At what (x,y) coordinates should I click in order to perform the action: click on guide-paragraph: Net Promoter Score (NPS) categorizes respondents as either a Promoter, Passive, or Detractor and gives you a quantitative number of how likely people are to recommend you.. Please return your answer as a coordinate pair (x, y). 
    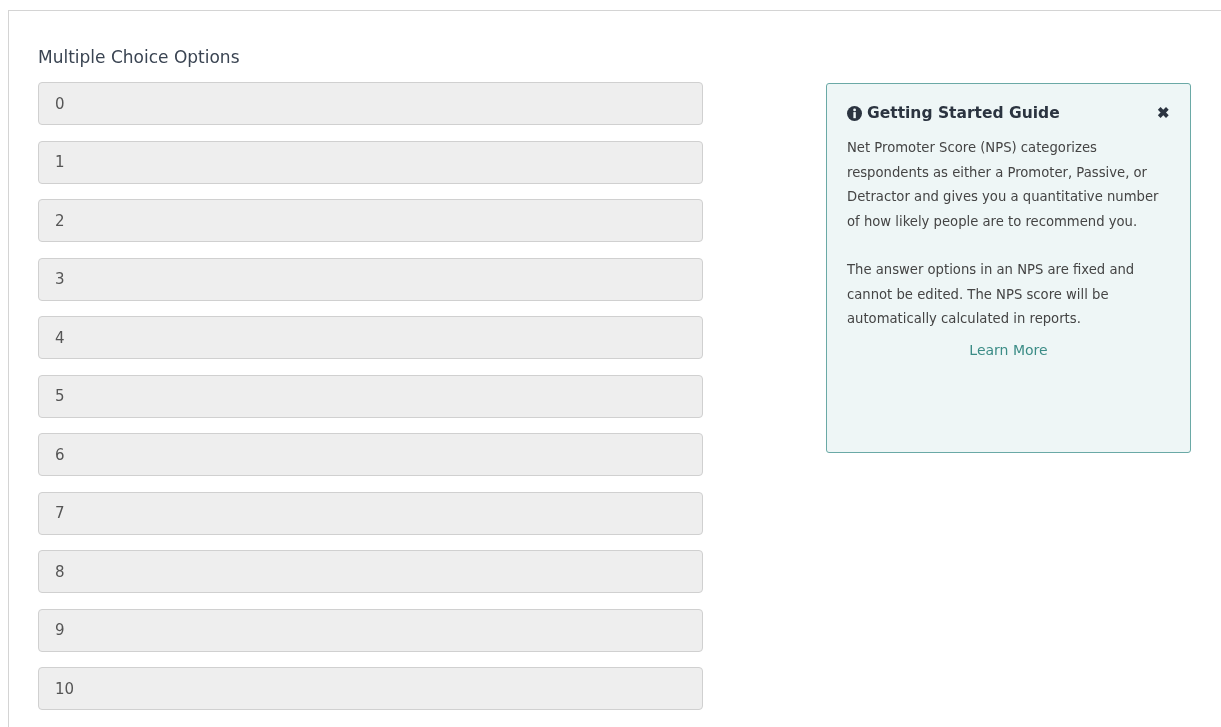
    Looking at the image, I should click on (1003, 185).